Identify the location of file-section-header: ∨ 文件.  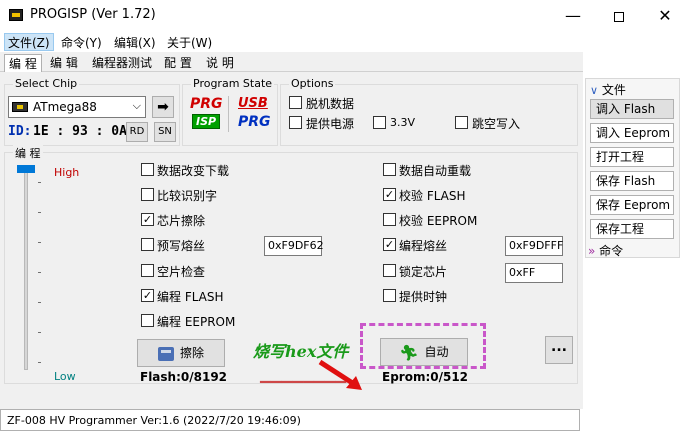
(608, 89).